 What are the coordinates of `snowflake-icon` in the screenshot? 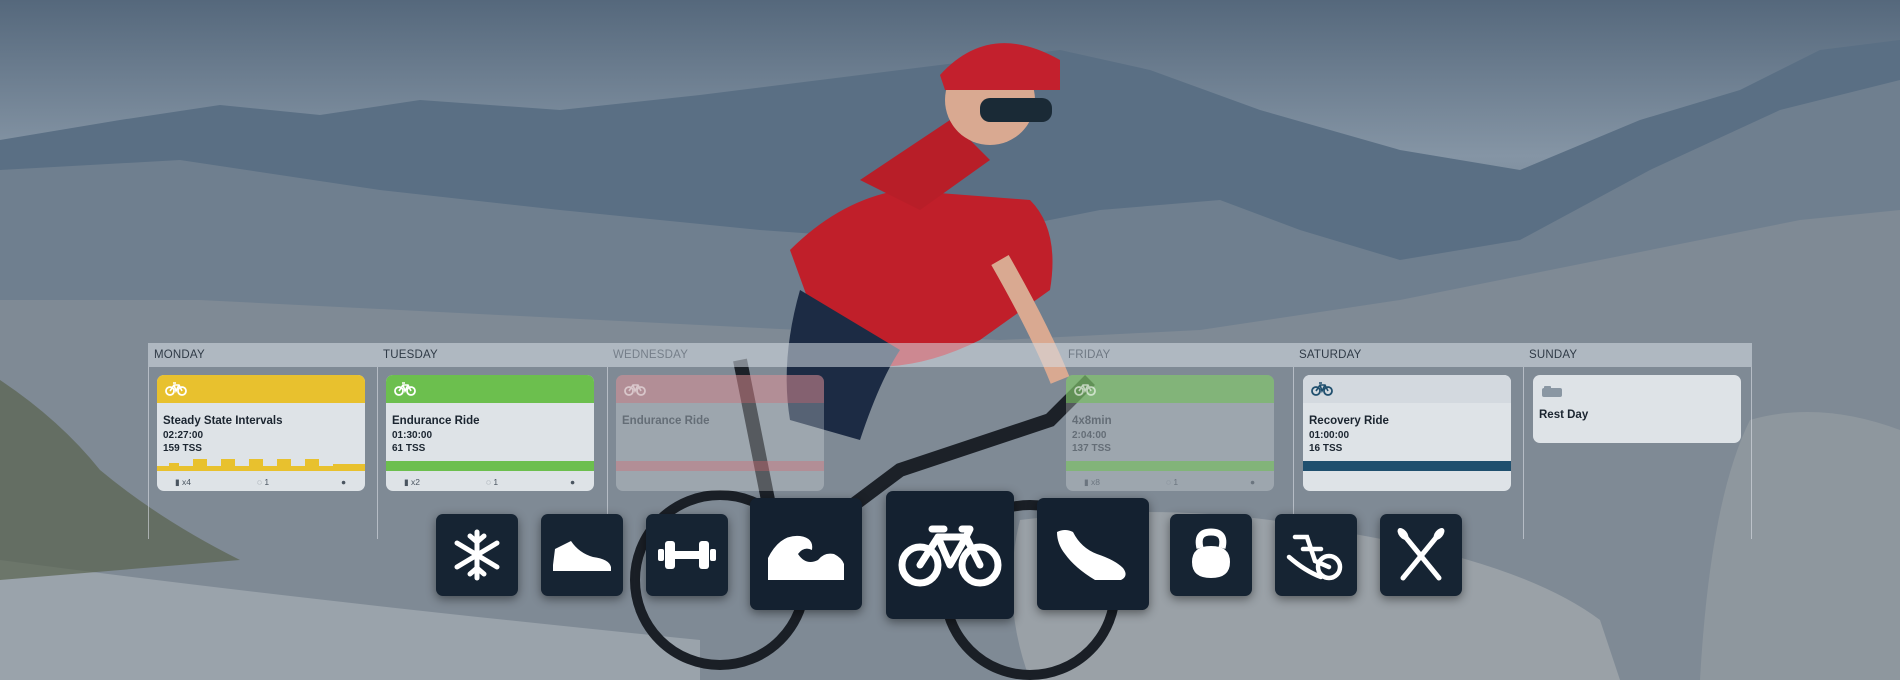 It's located at (477, 555).